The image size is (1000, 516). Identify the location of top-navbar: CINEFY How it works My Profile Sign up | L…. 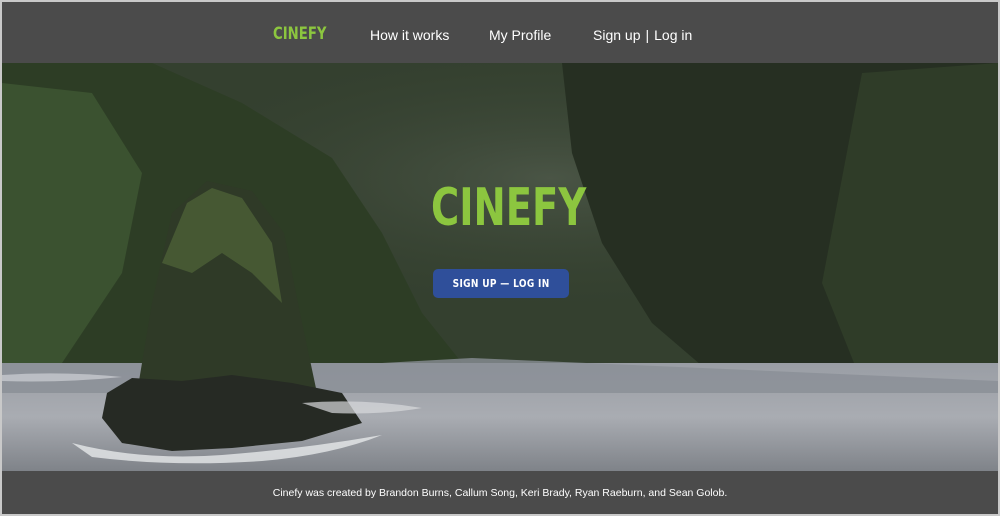
(500, 32).